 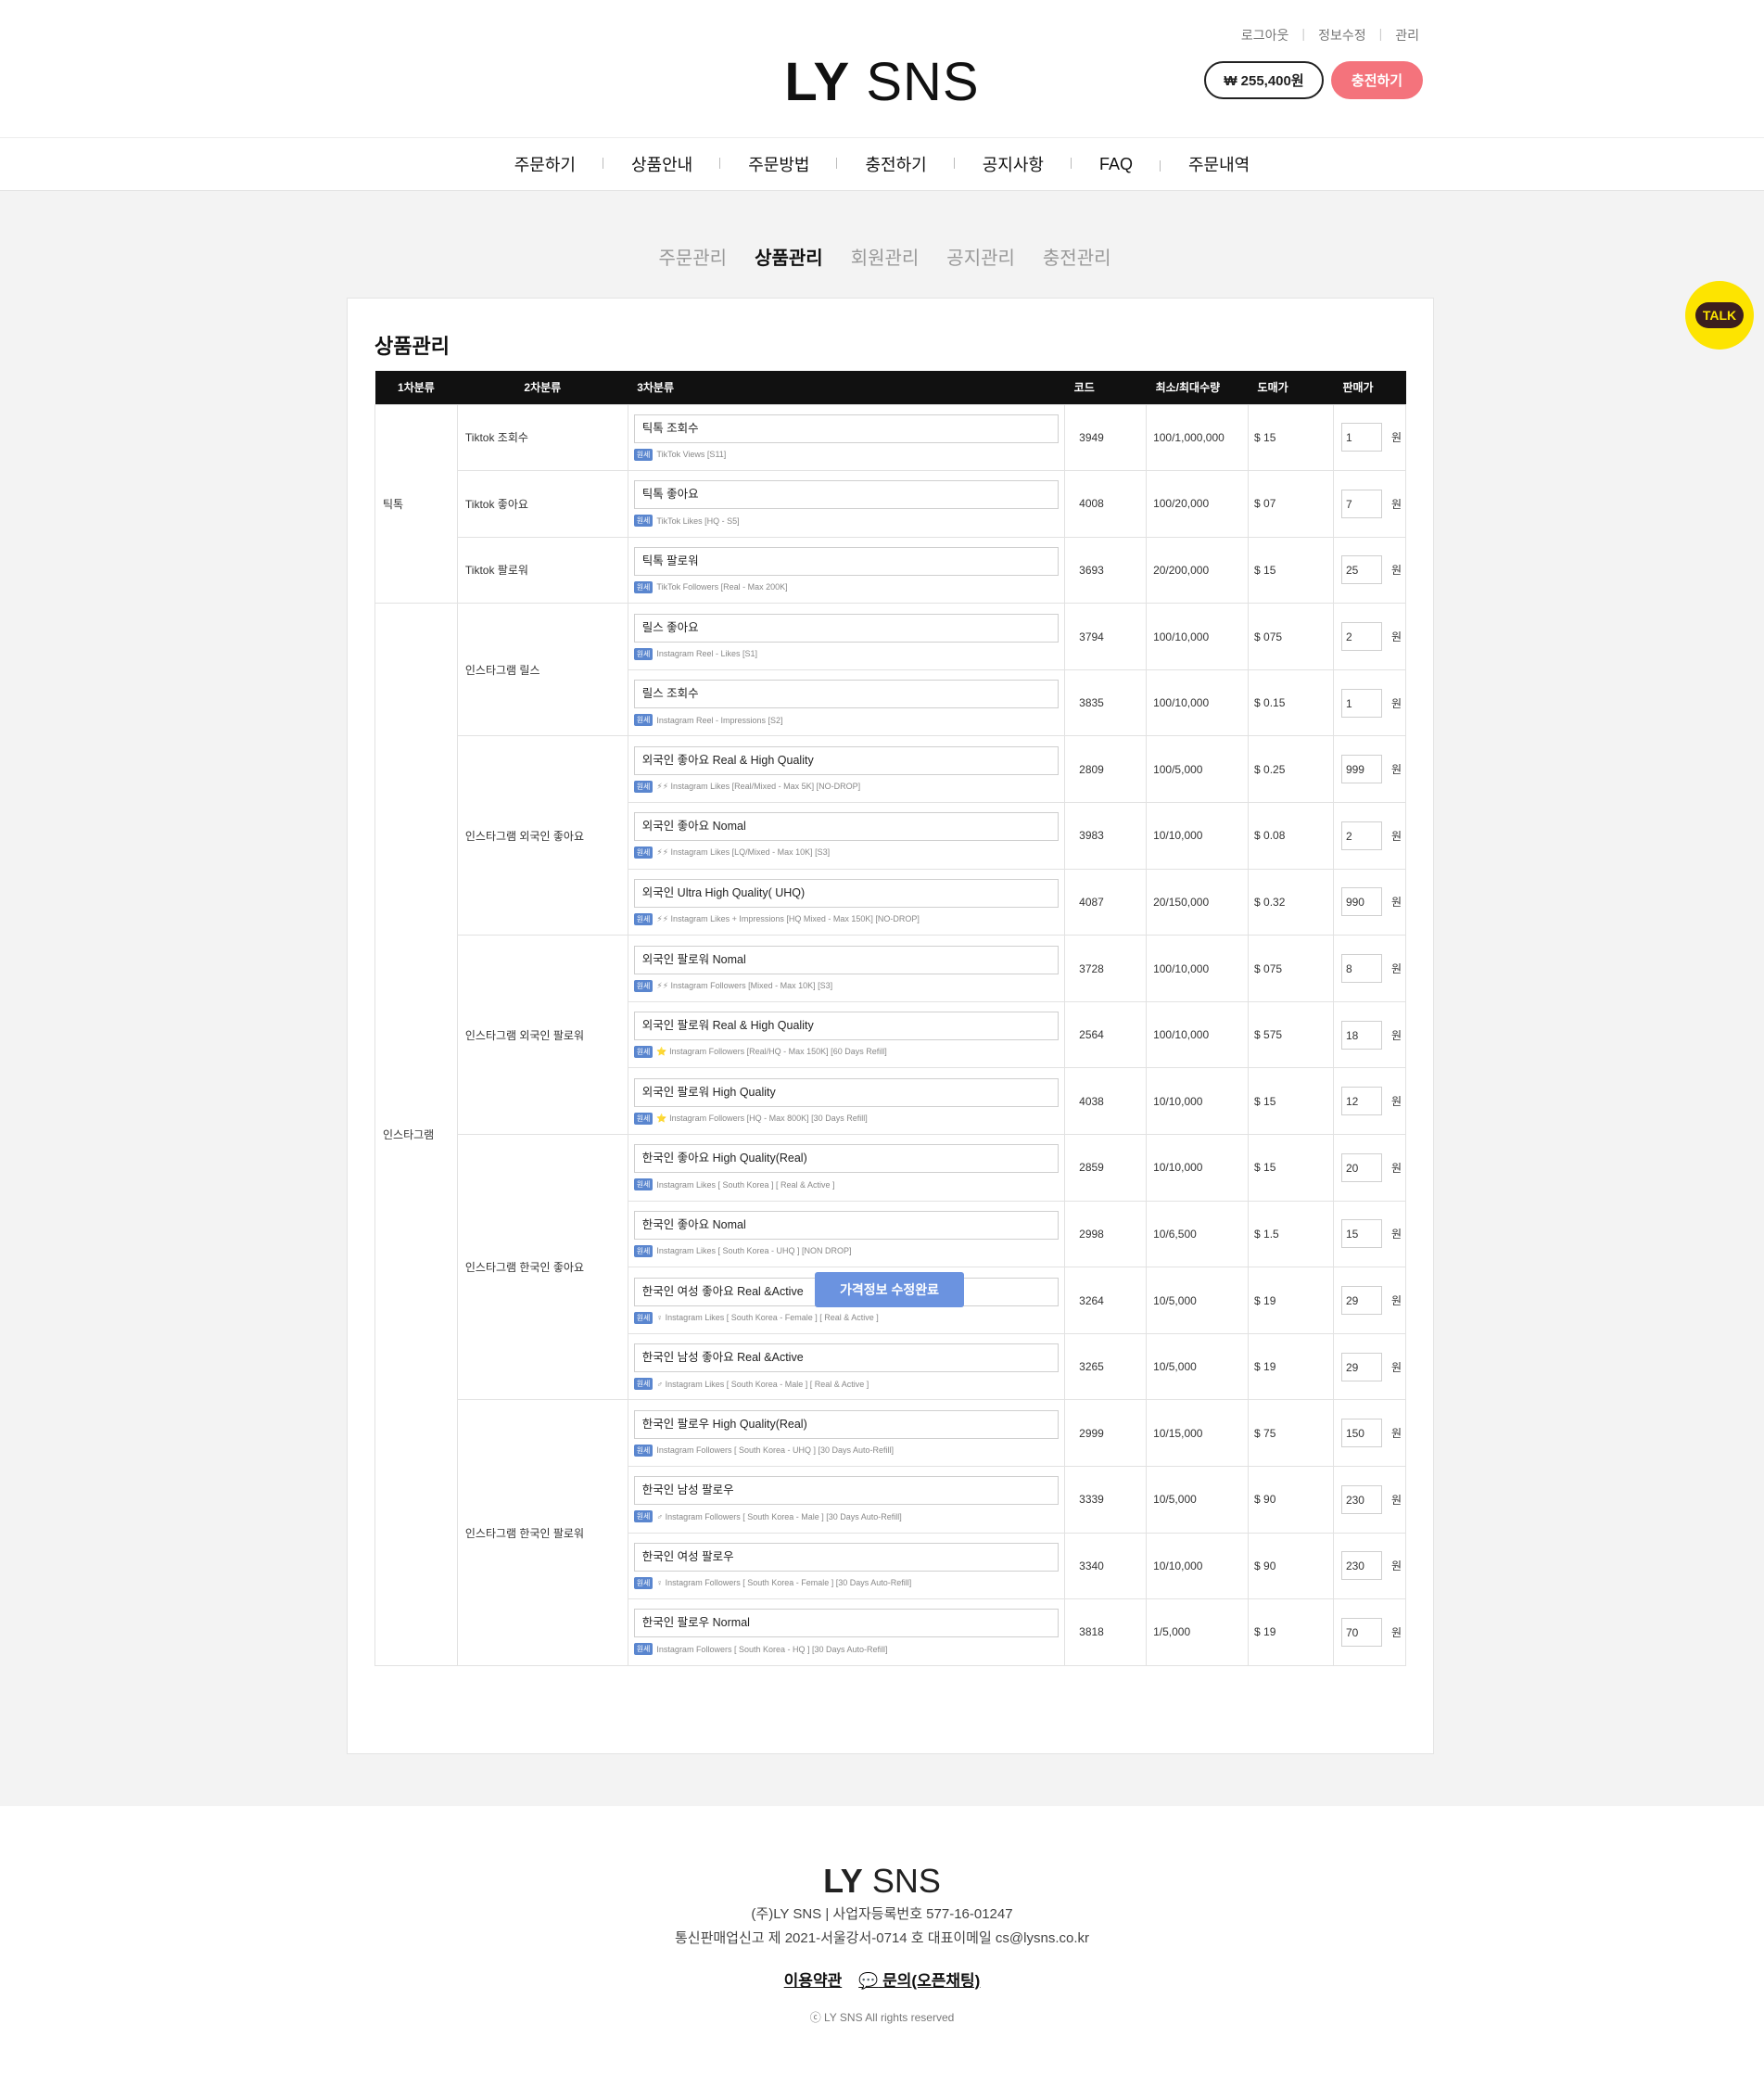 I want to click on wholesale-cell: $ 0.25, so click(x=1291, y=769).